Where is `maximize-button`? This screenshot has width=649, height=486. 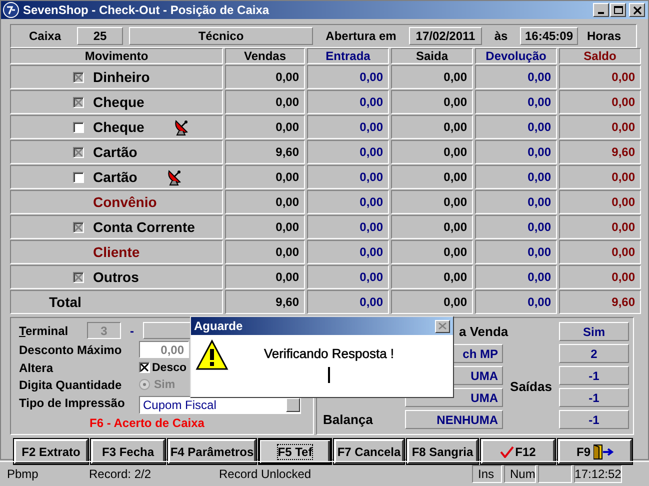 maximize-button is located at coordinates (618, 10).